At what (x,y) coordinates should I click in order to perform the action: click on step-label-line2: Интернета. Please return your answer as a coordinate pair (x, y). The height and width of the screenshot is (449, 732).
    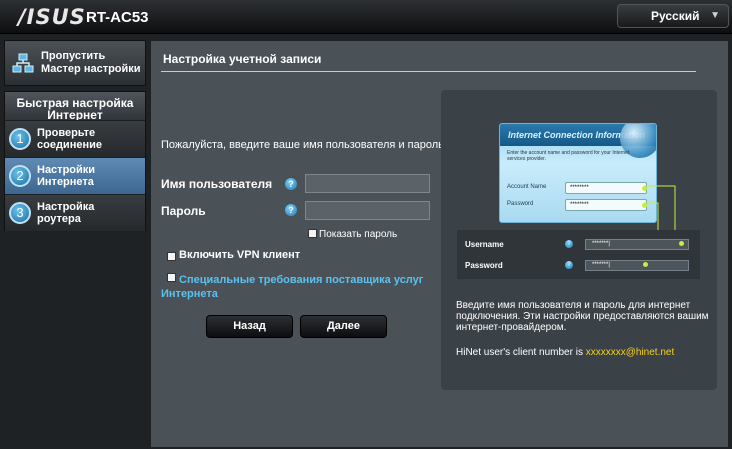
    Looking at the image, I should click on (65, 182).